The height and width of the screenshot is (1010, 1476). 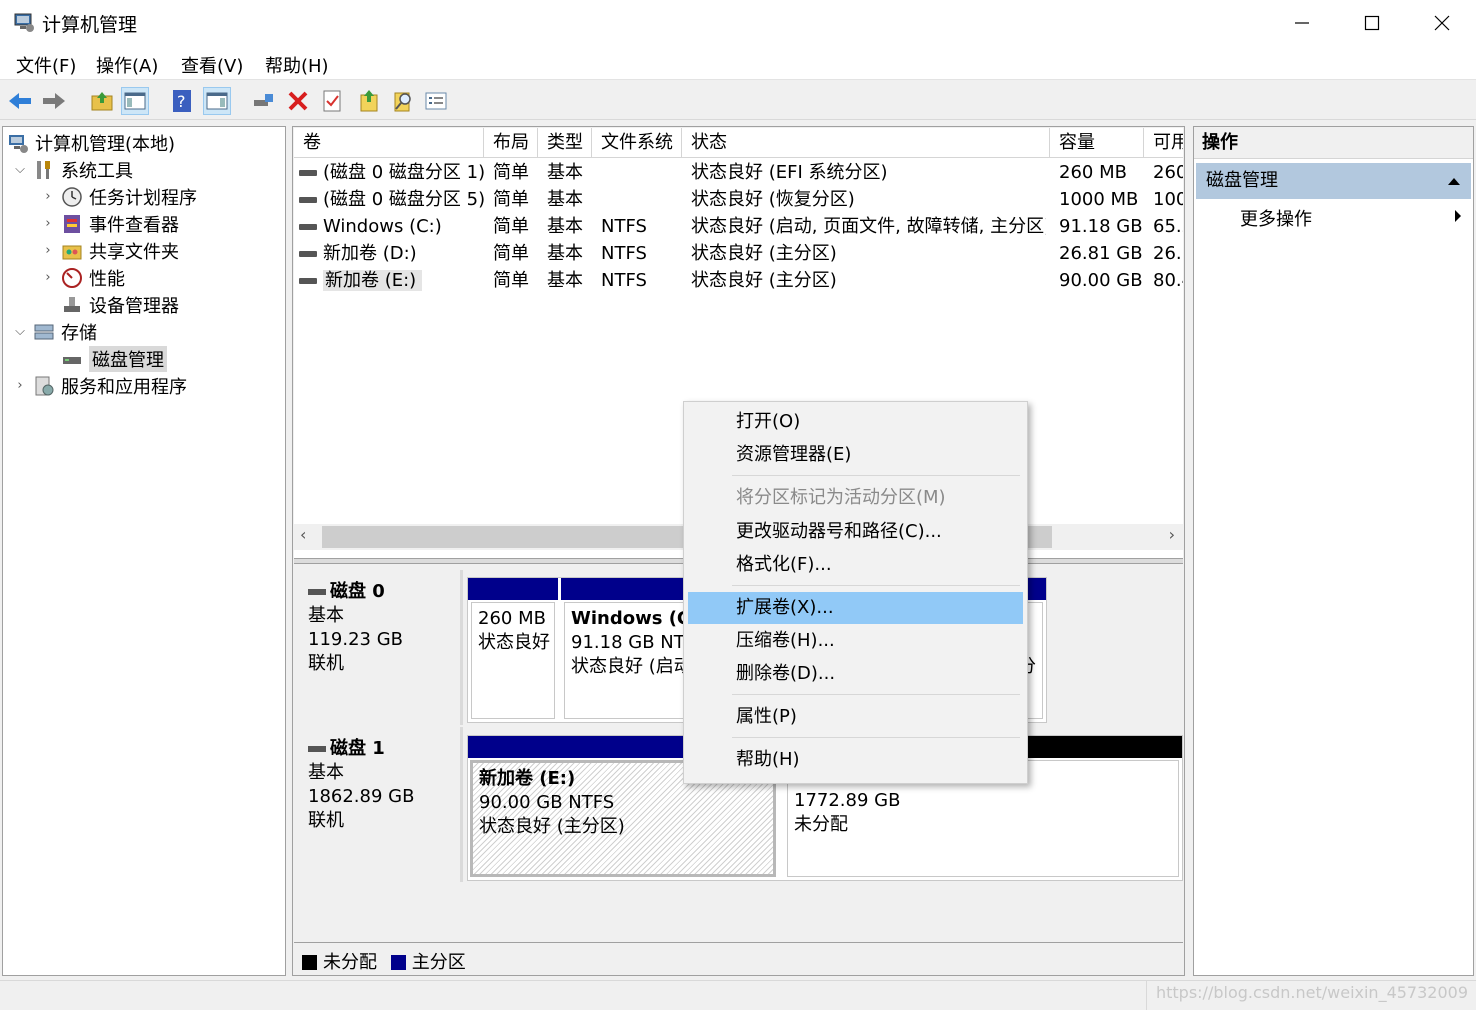 I want to click on help-button: ?, so click(x=182, y=101).